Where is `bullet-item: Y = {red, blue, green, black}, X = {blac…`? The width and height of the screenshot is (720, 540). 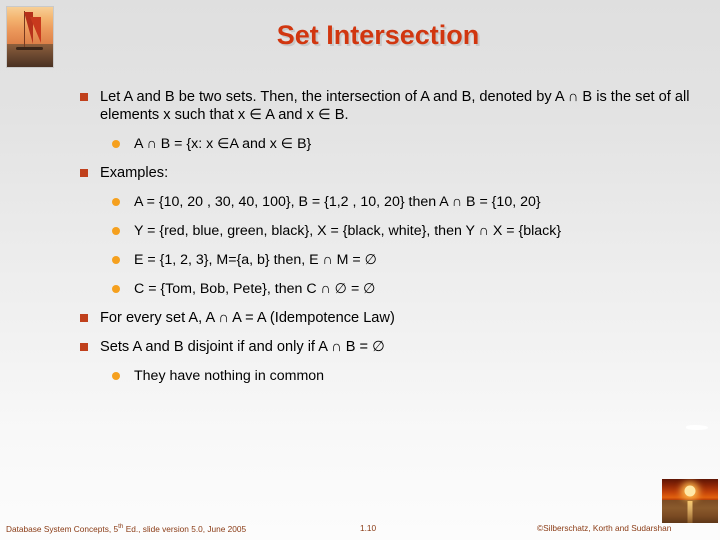
bullet-item: Y = {red, blue, green, black}, X = {blac… is located at coordinates (386, 231).